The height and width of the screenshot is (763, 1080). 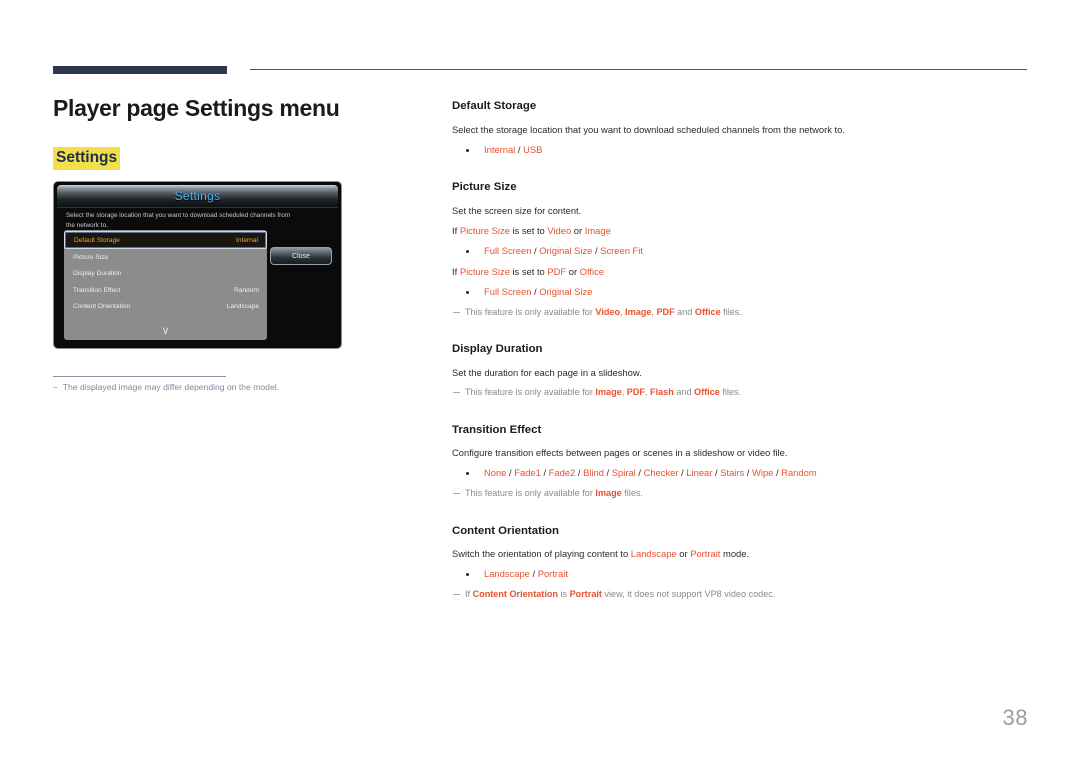 What do you see at coordinates (495, 473) in the screenshot?
I see `option-value: None` at bounding box center [495, 473].